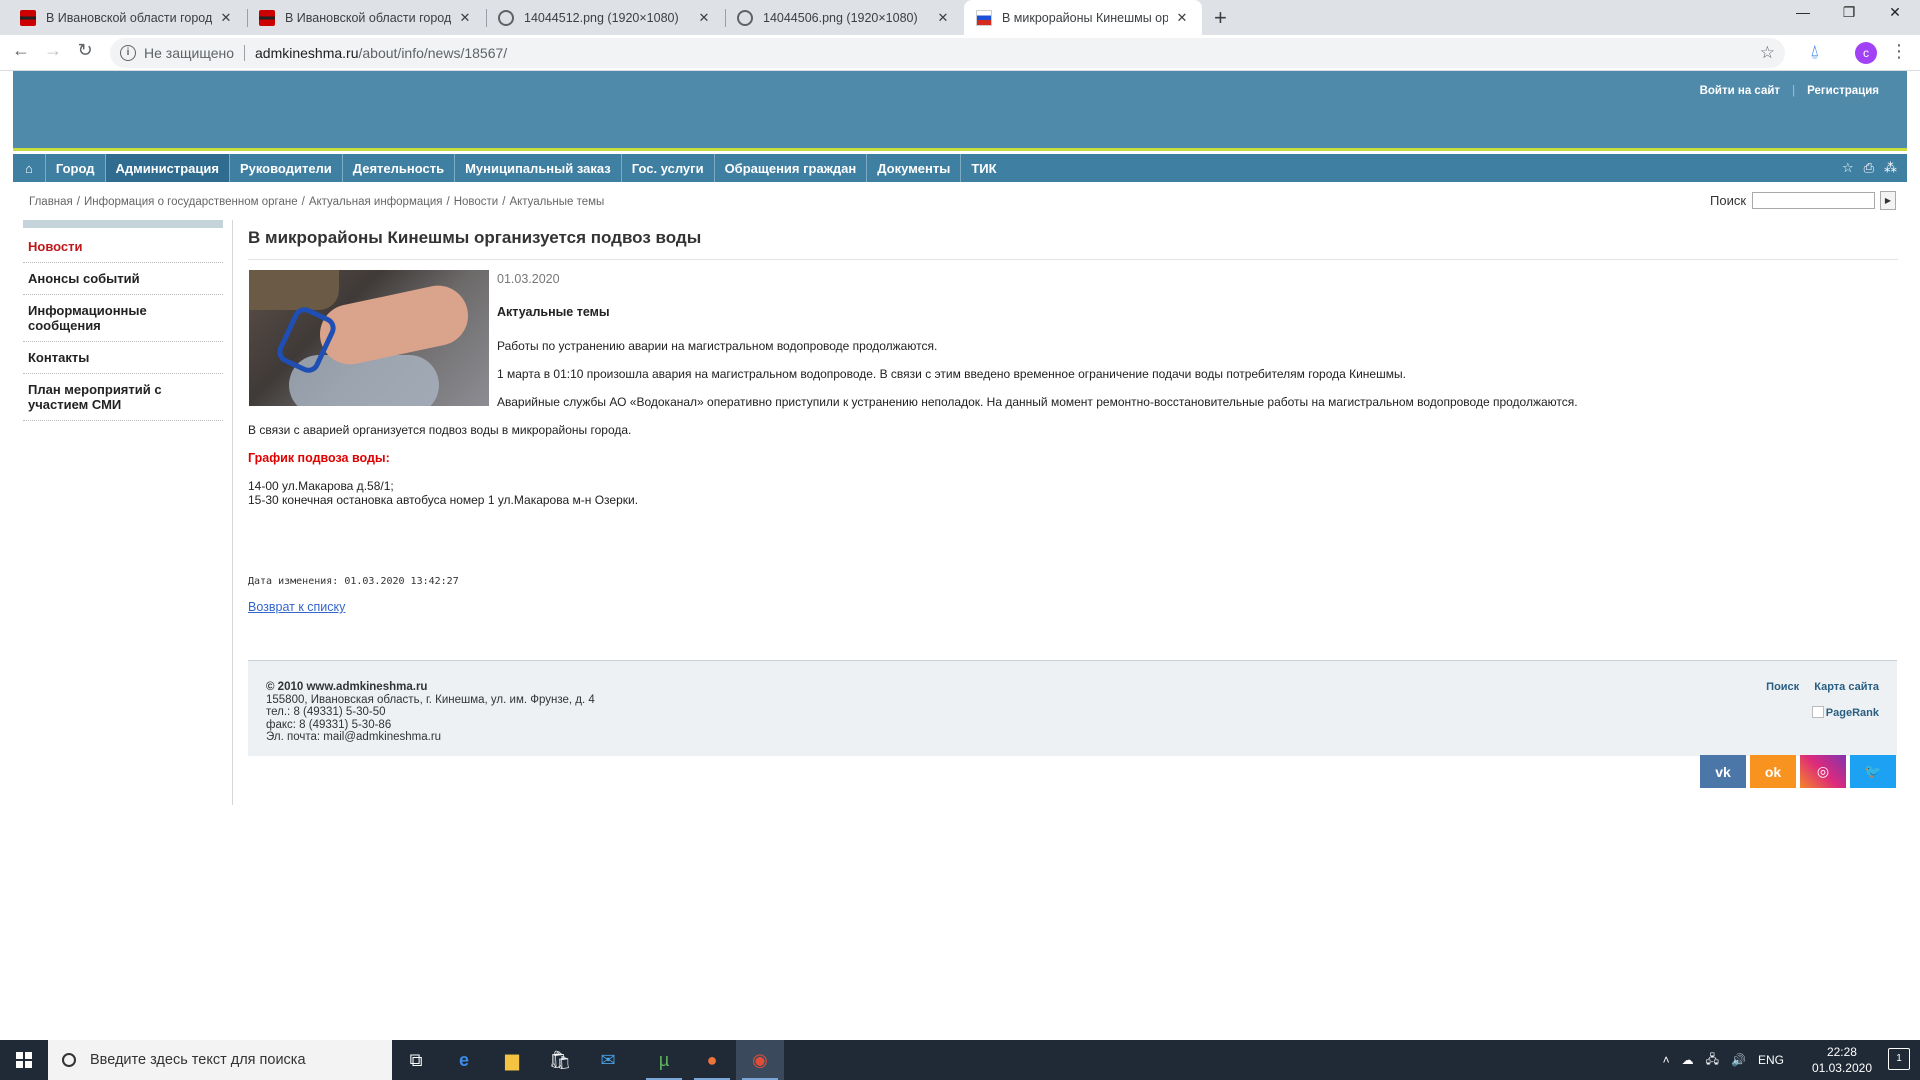  Describe the element at coordinates (914, 168) in the screenshot. I see `nav-item-documents: Документы` at that location.